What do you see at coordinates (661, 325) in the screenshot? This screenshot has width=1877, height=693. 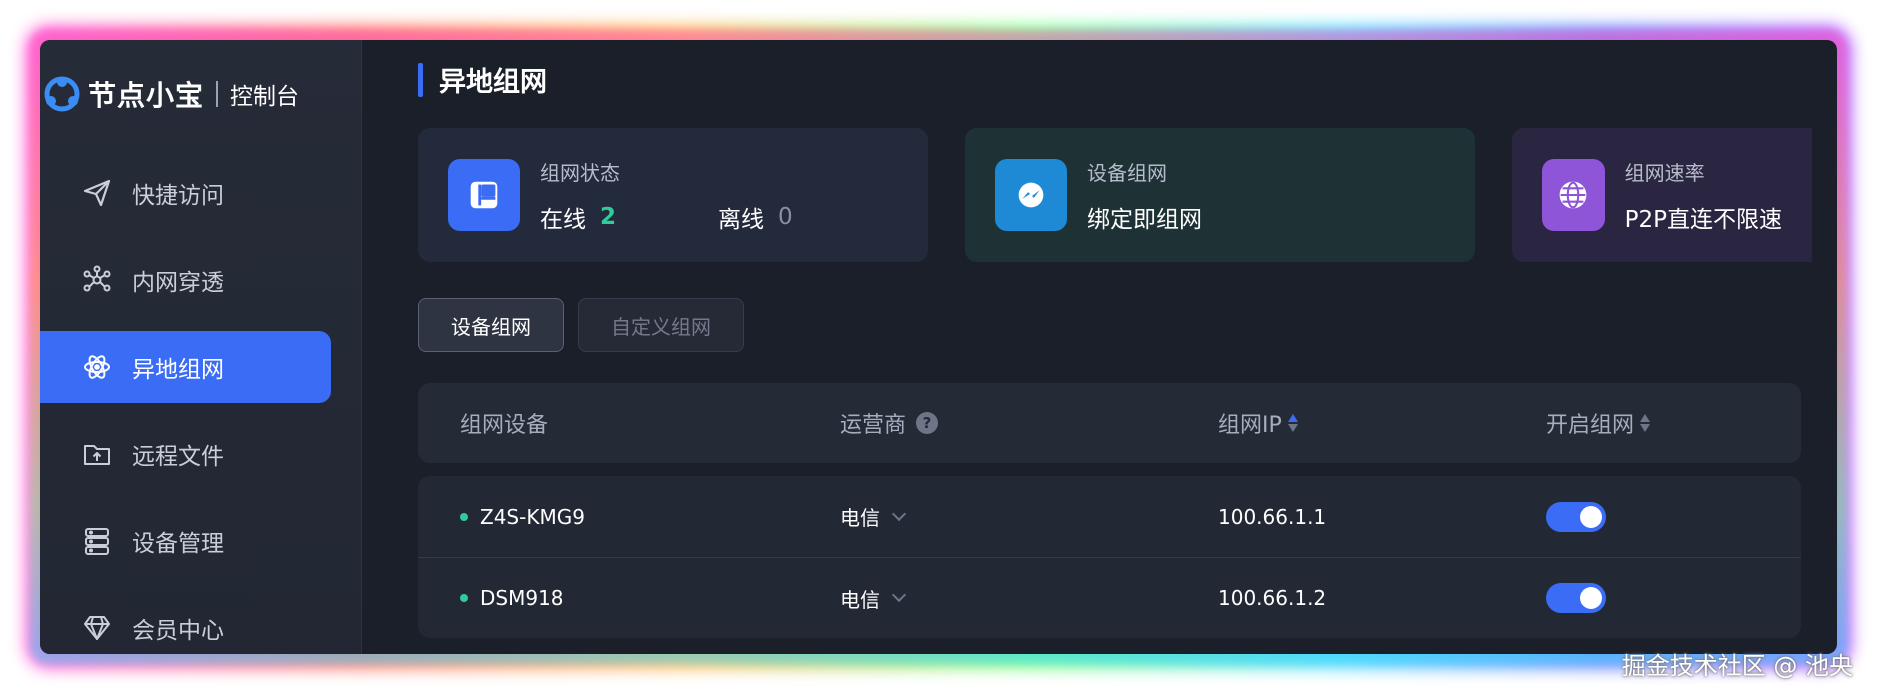 I see `tab-custom-networking: 自定义组网` at bounding box center [661, 325].